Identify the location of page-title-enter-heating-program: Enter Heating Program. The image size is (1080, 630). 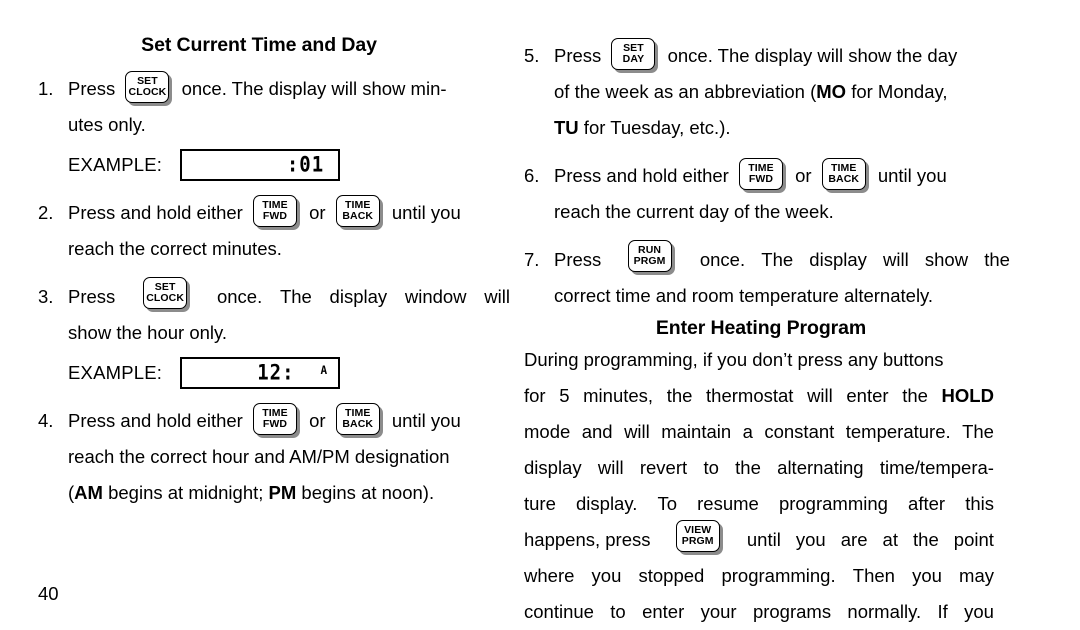
(761, 328).